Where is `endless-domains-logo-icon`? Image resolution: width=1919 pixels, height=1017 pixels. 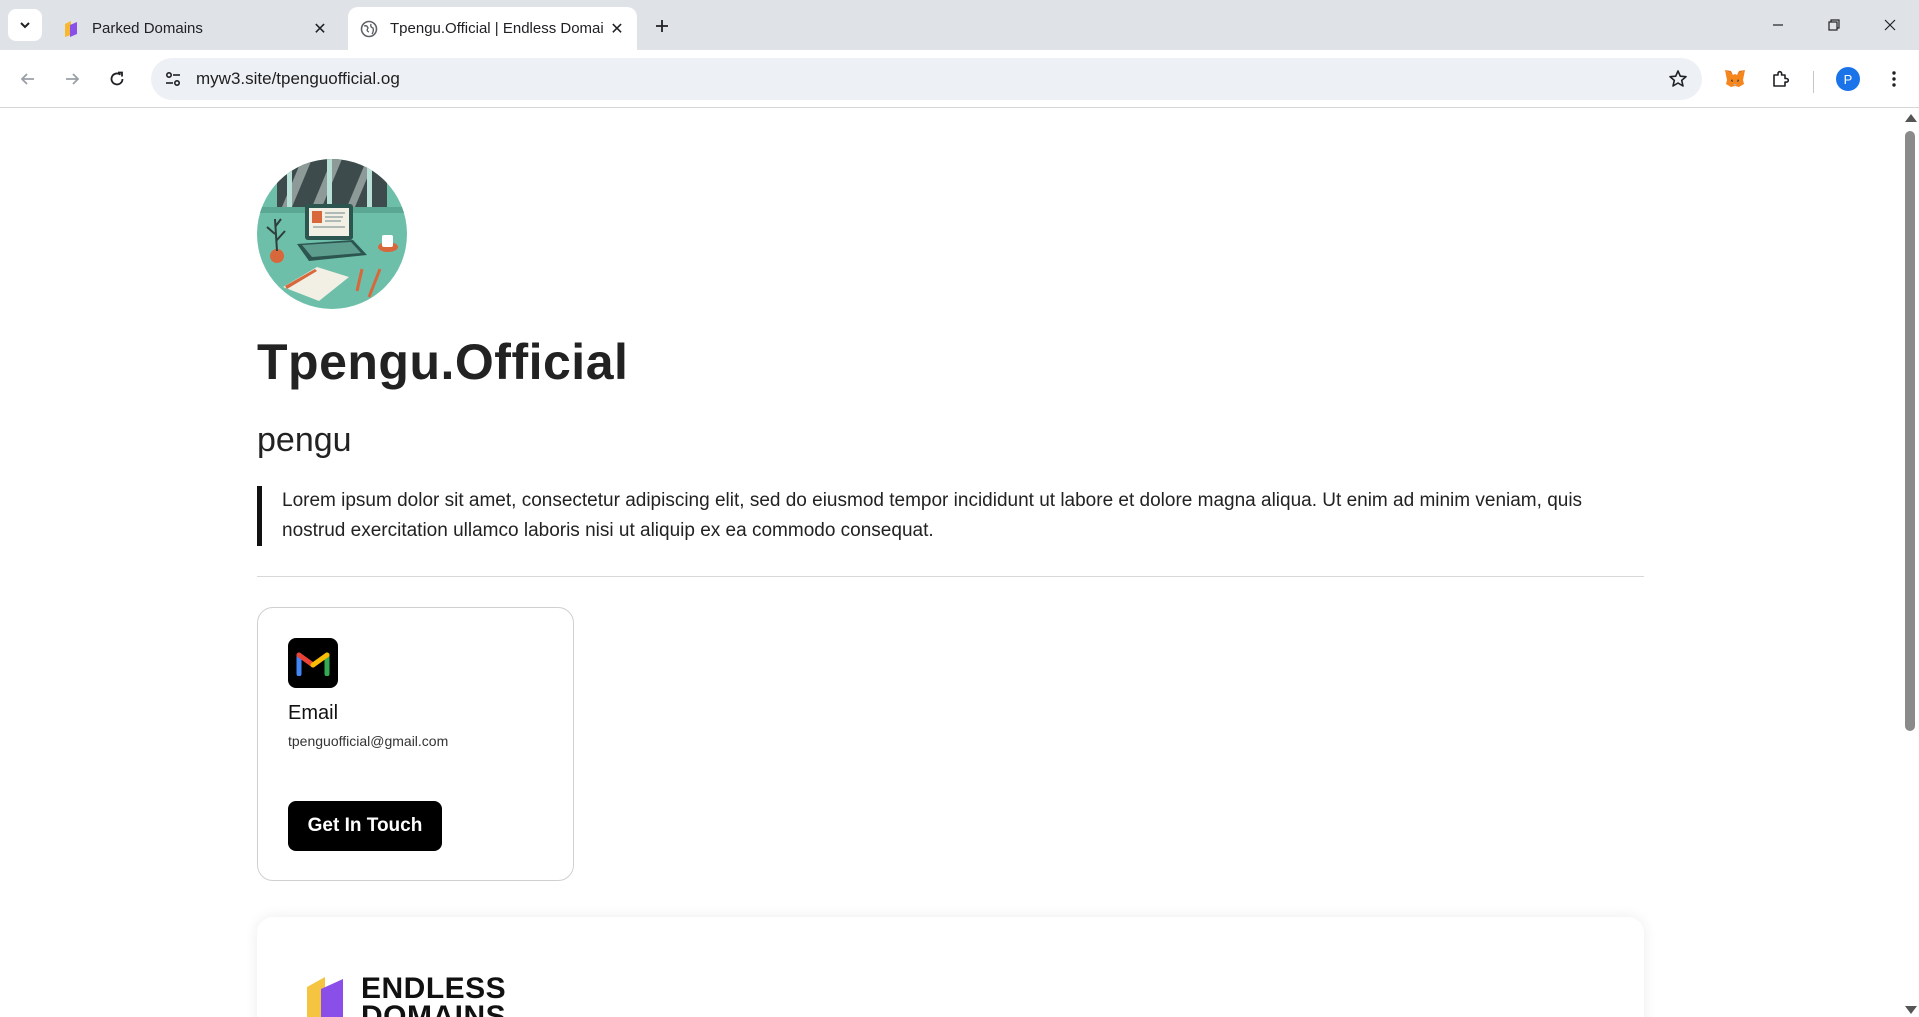 endless-domains-logo-icon is located at coordinates (325, 997).